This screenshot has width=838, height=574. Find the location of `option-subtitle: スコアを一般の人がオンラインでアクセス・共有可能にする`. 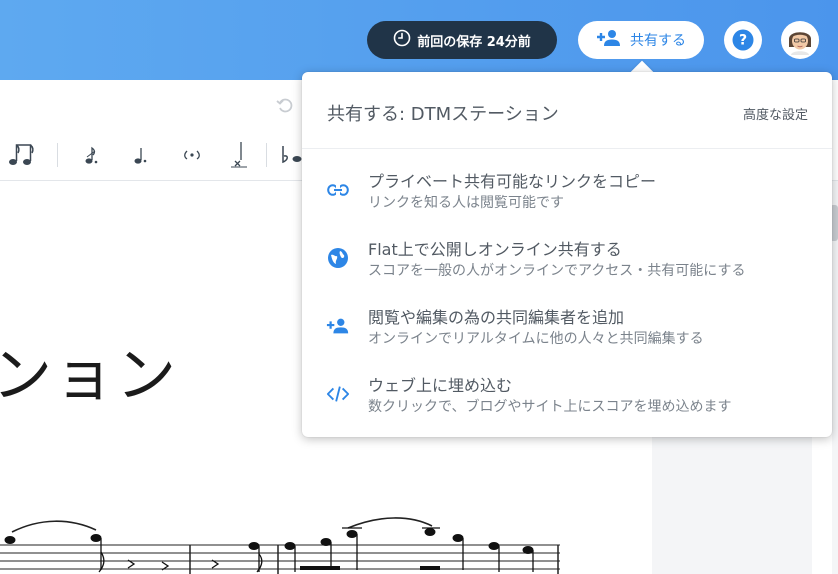

option-subtitle: スコアを一般の人がオンラインでアクセス・共有可能にする is located at coordinates (557, 271).